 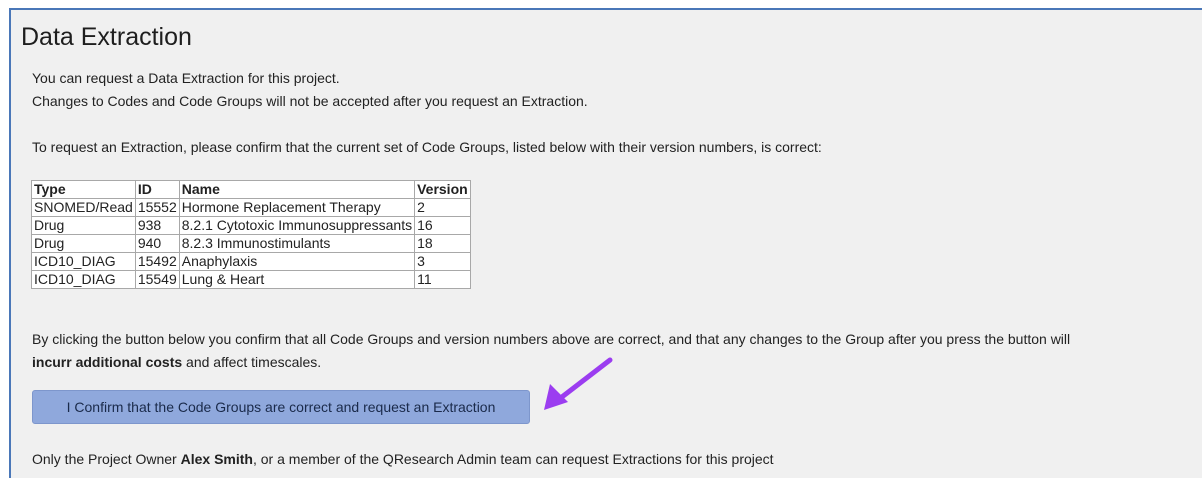 I want to click on cell-version: 18, so click(x=442, y=243).